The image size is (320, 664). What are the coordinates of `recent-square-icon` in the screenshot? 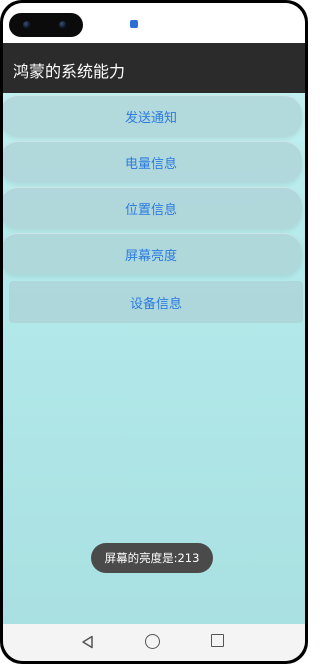 It's located at (217, 640).